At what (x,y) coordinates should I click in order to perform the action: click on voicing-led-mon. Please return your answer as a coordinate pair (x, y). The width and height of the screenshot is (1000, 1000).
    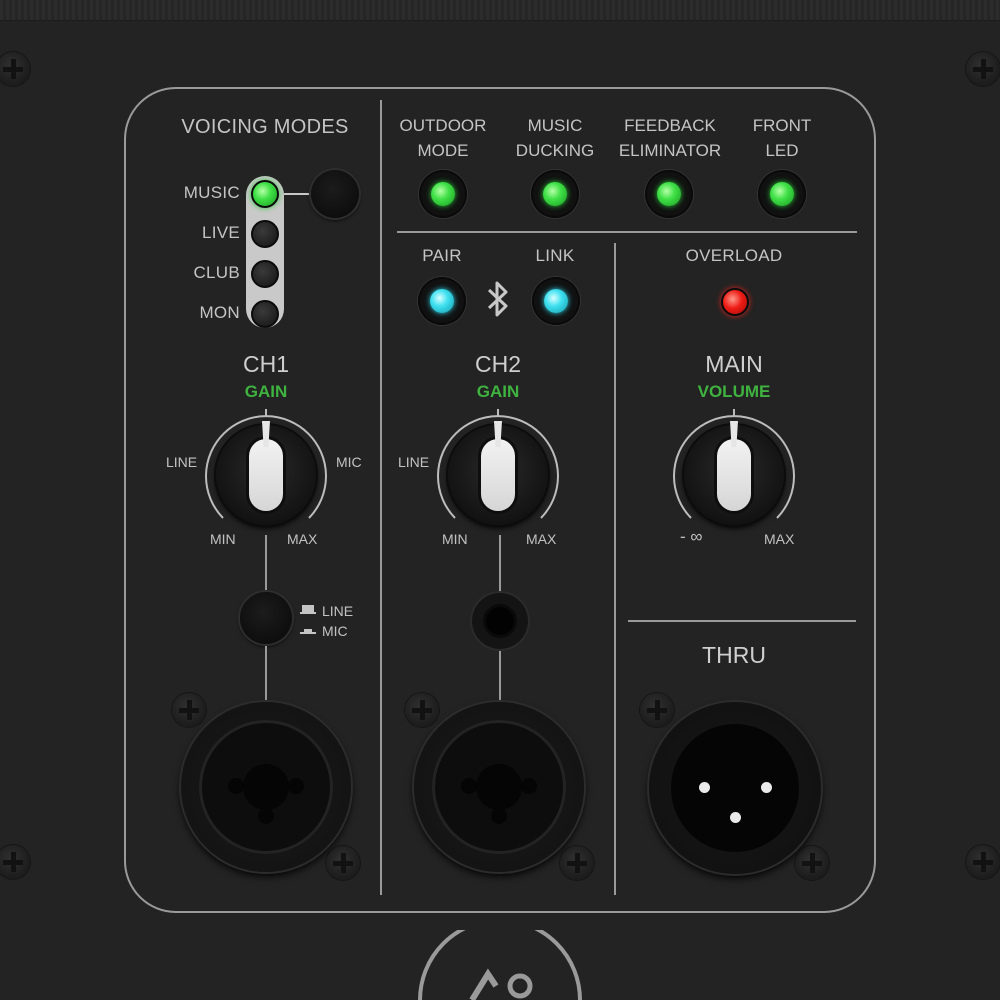
    Looking at the image, I should click on (265, 314).